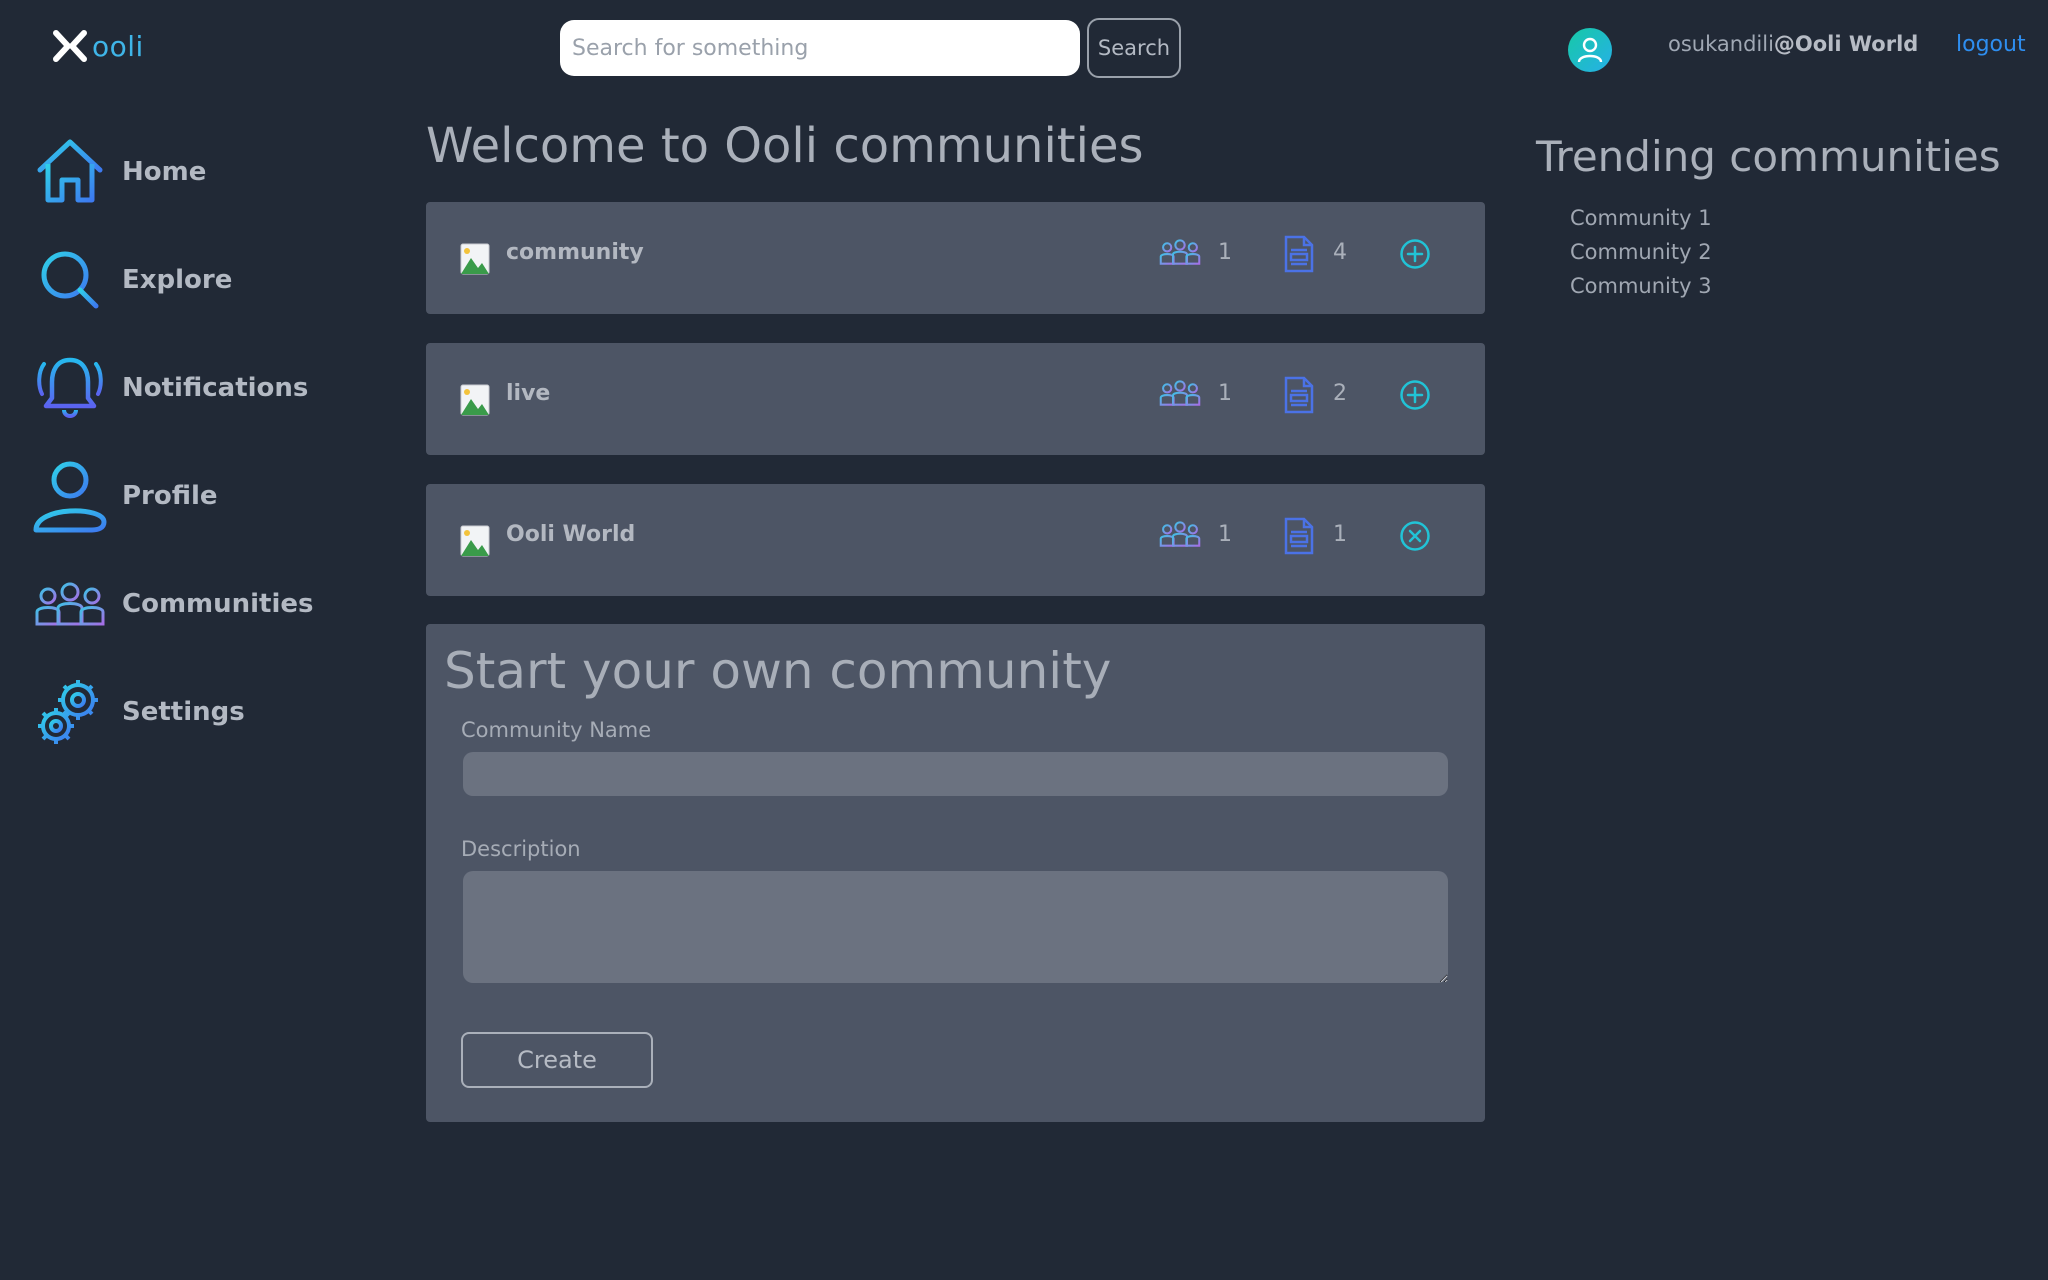  Describe the element at coordinates (1768, 156) in the screenshot. I see `trending-title: Trending communities` at that location.